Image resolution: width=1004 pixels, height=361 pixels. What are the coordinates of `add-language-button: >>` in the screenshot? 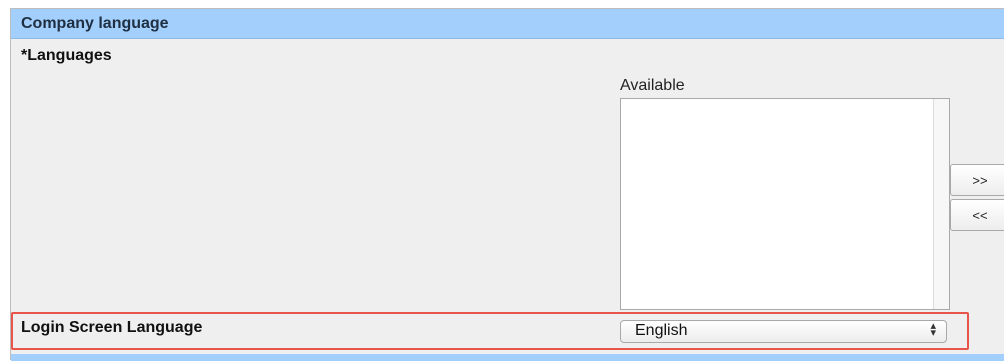 It's located at (977, 180).